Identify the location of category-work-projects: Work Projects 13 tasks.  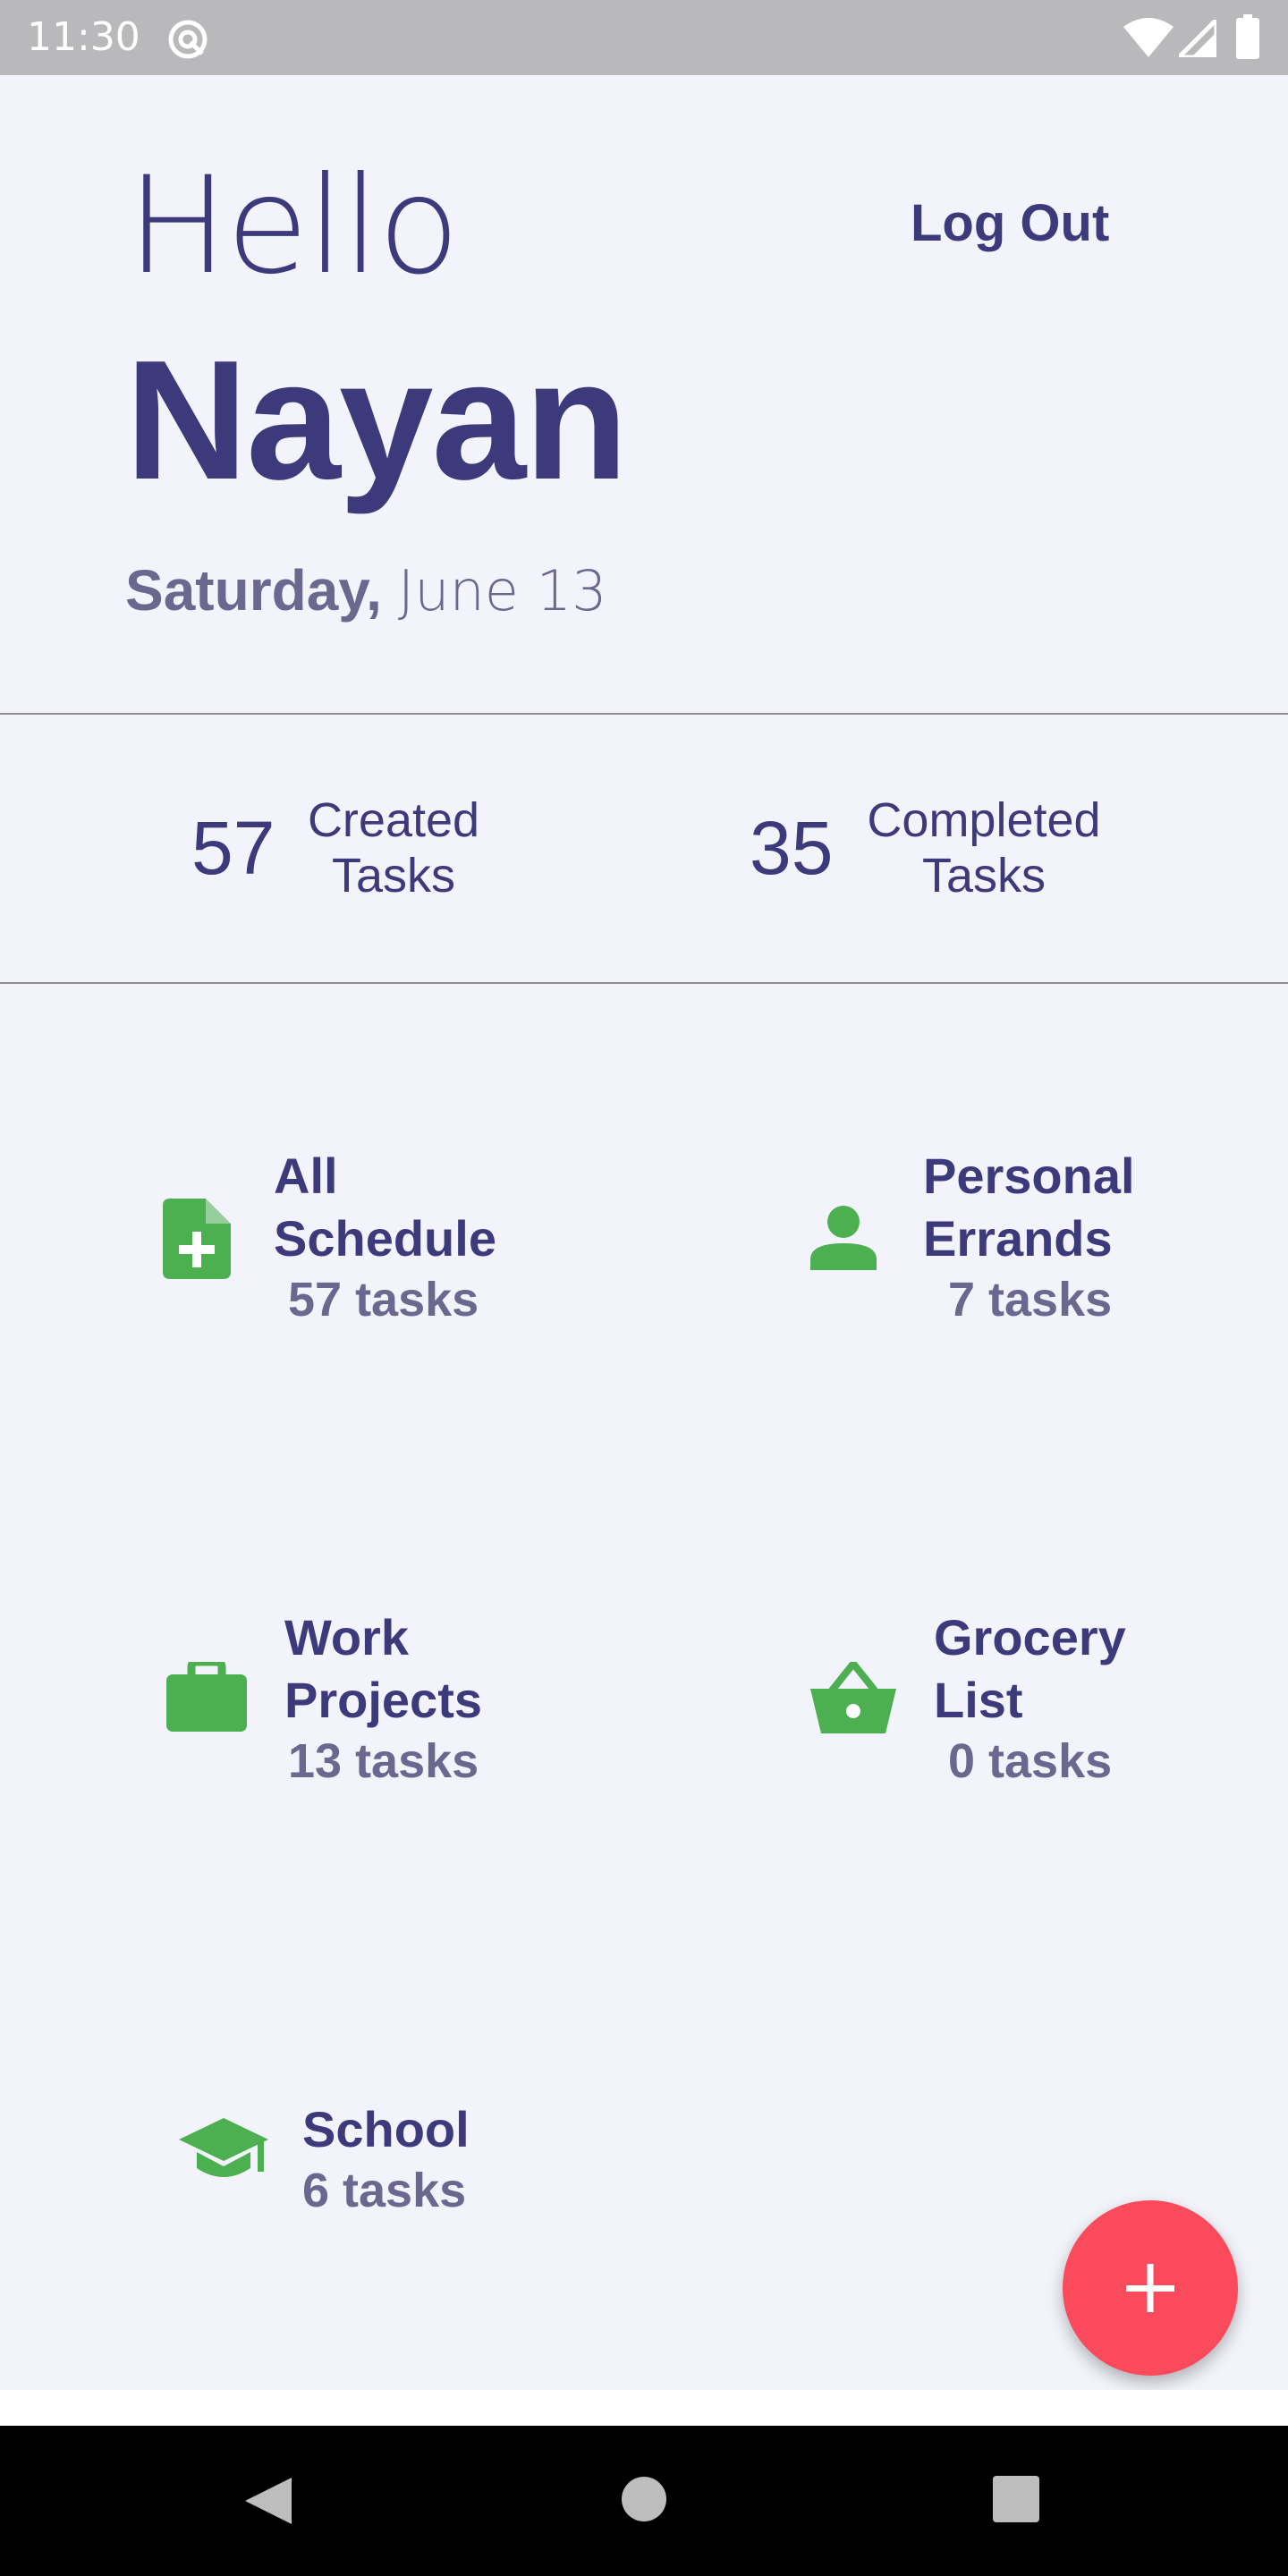
(349, 1704).